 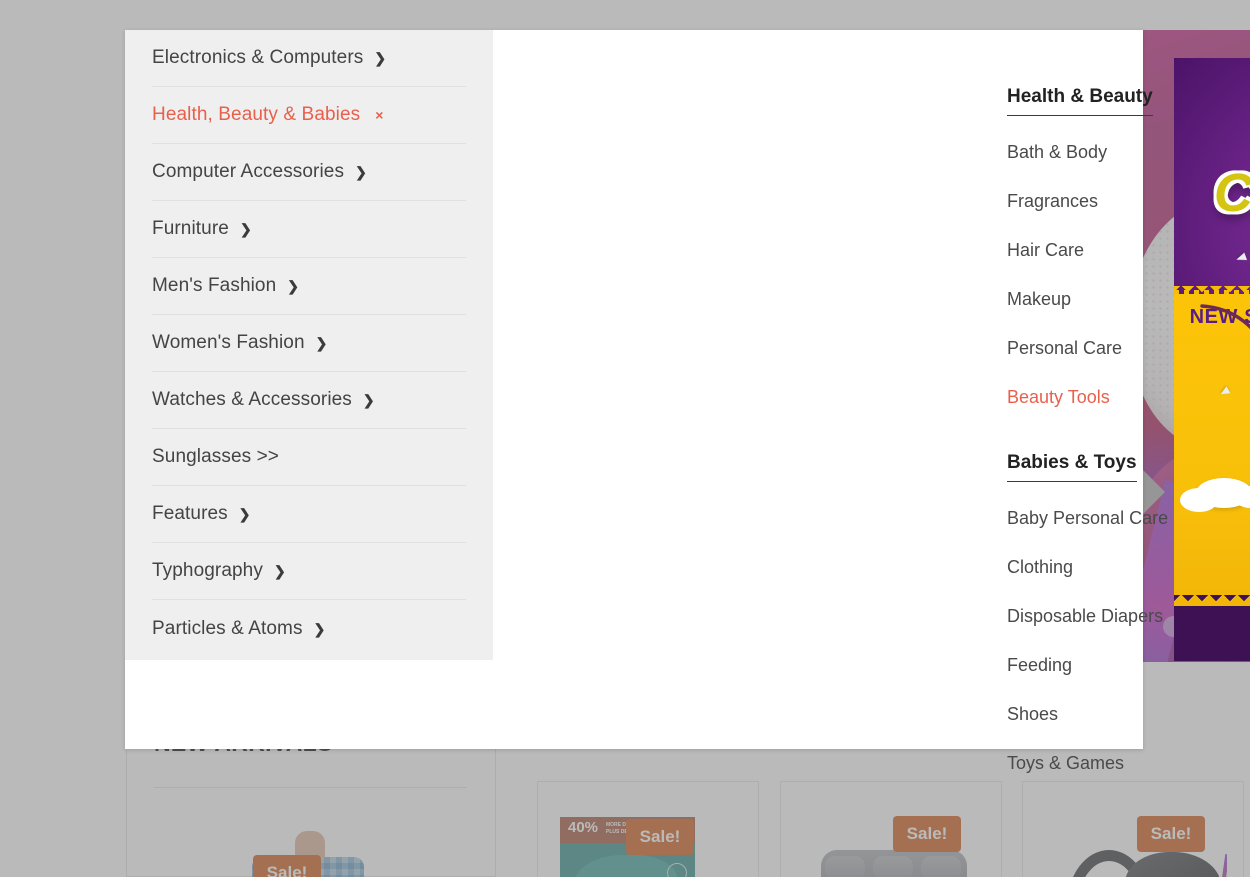 What do you see at coordinates (677, 870) in the screenshot?
I see `box-seal-icon` at bounding box center [677, 870].